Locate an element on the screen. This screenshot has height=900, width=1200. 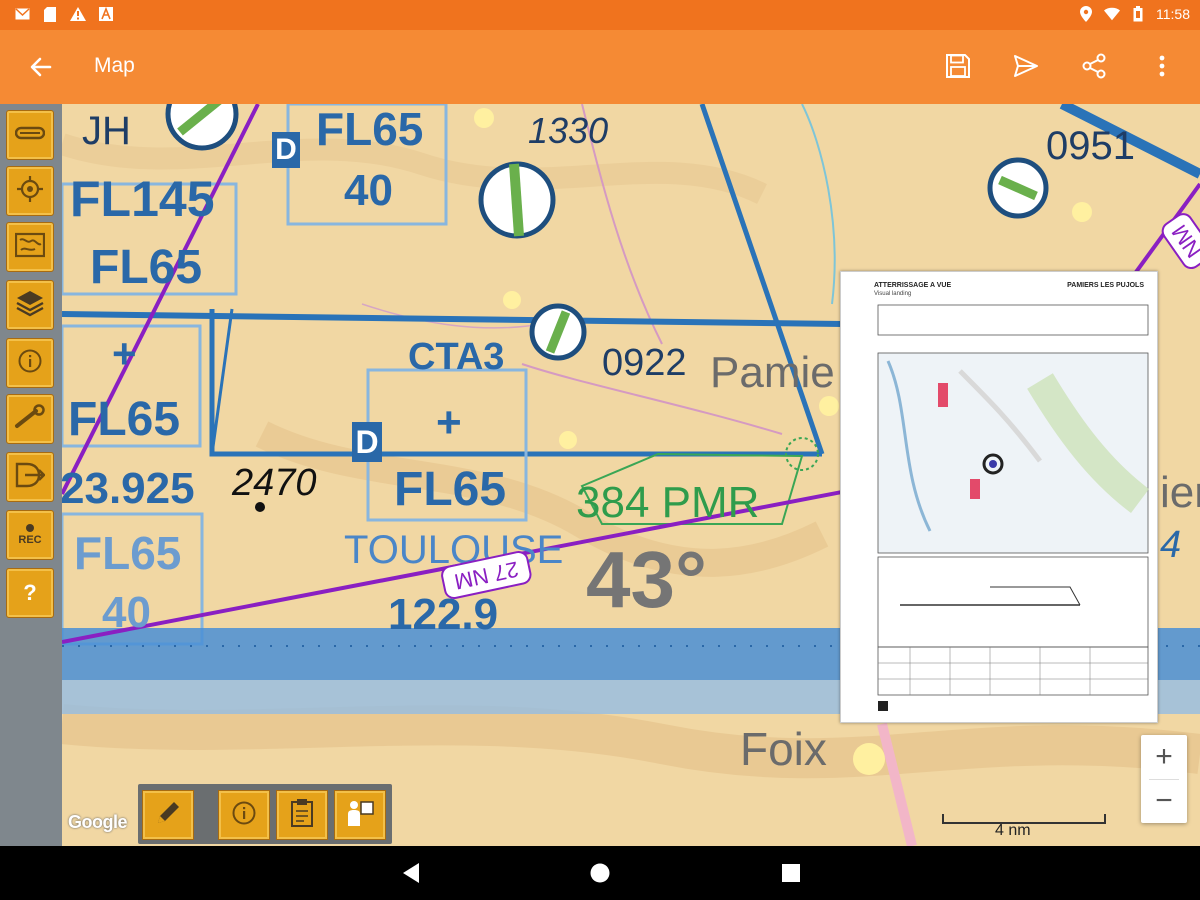
map-label-40-b: 40 is located at coordinates (126, 612).